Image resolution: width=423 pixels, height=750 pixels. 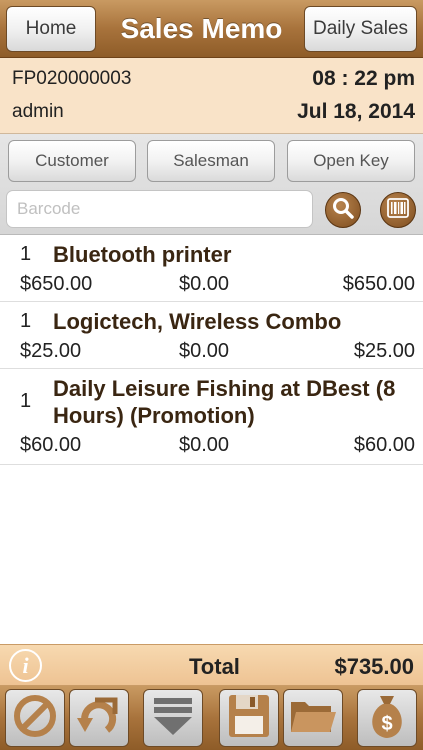 What do you see at coordinates (72, 161) in the screenshot?
I see `customer-button: Customer` at bounding box center [72, 161].